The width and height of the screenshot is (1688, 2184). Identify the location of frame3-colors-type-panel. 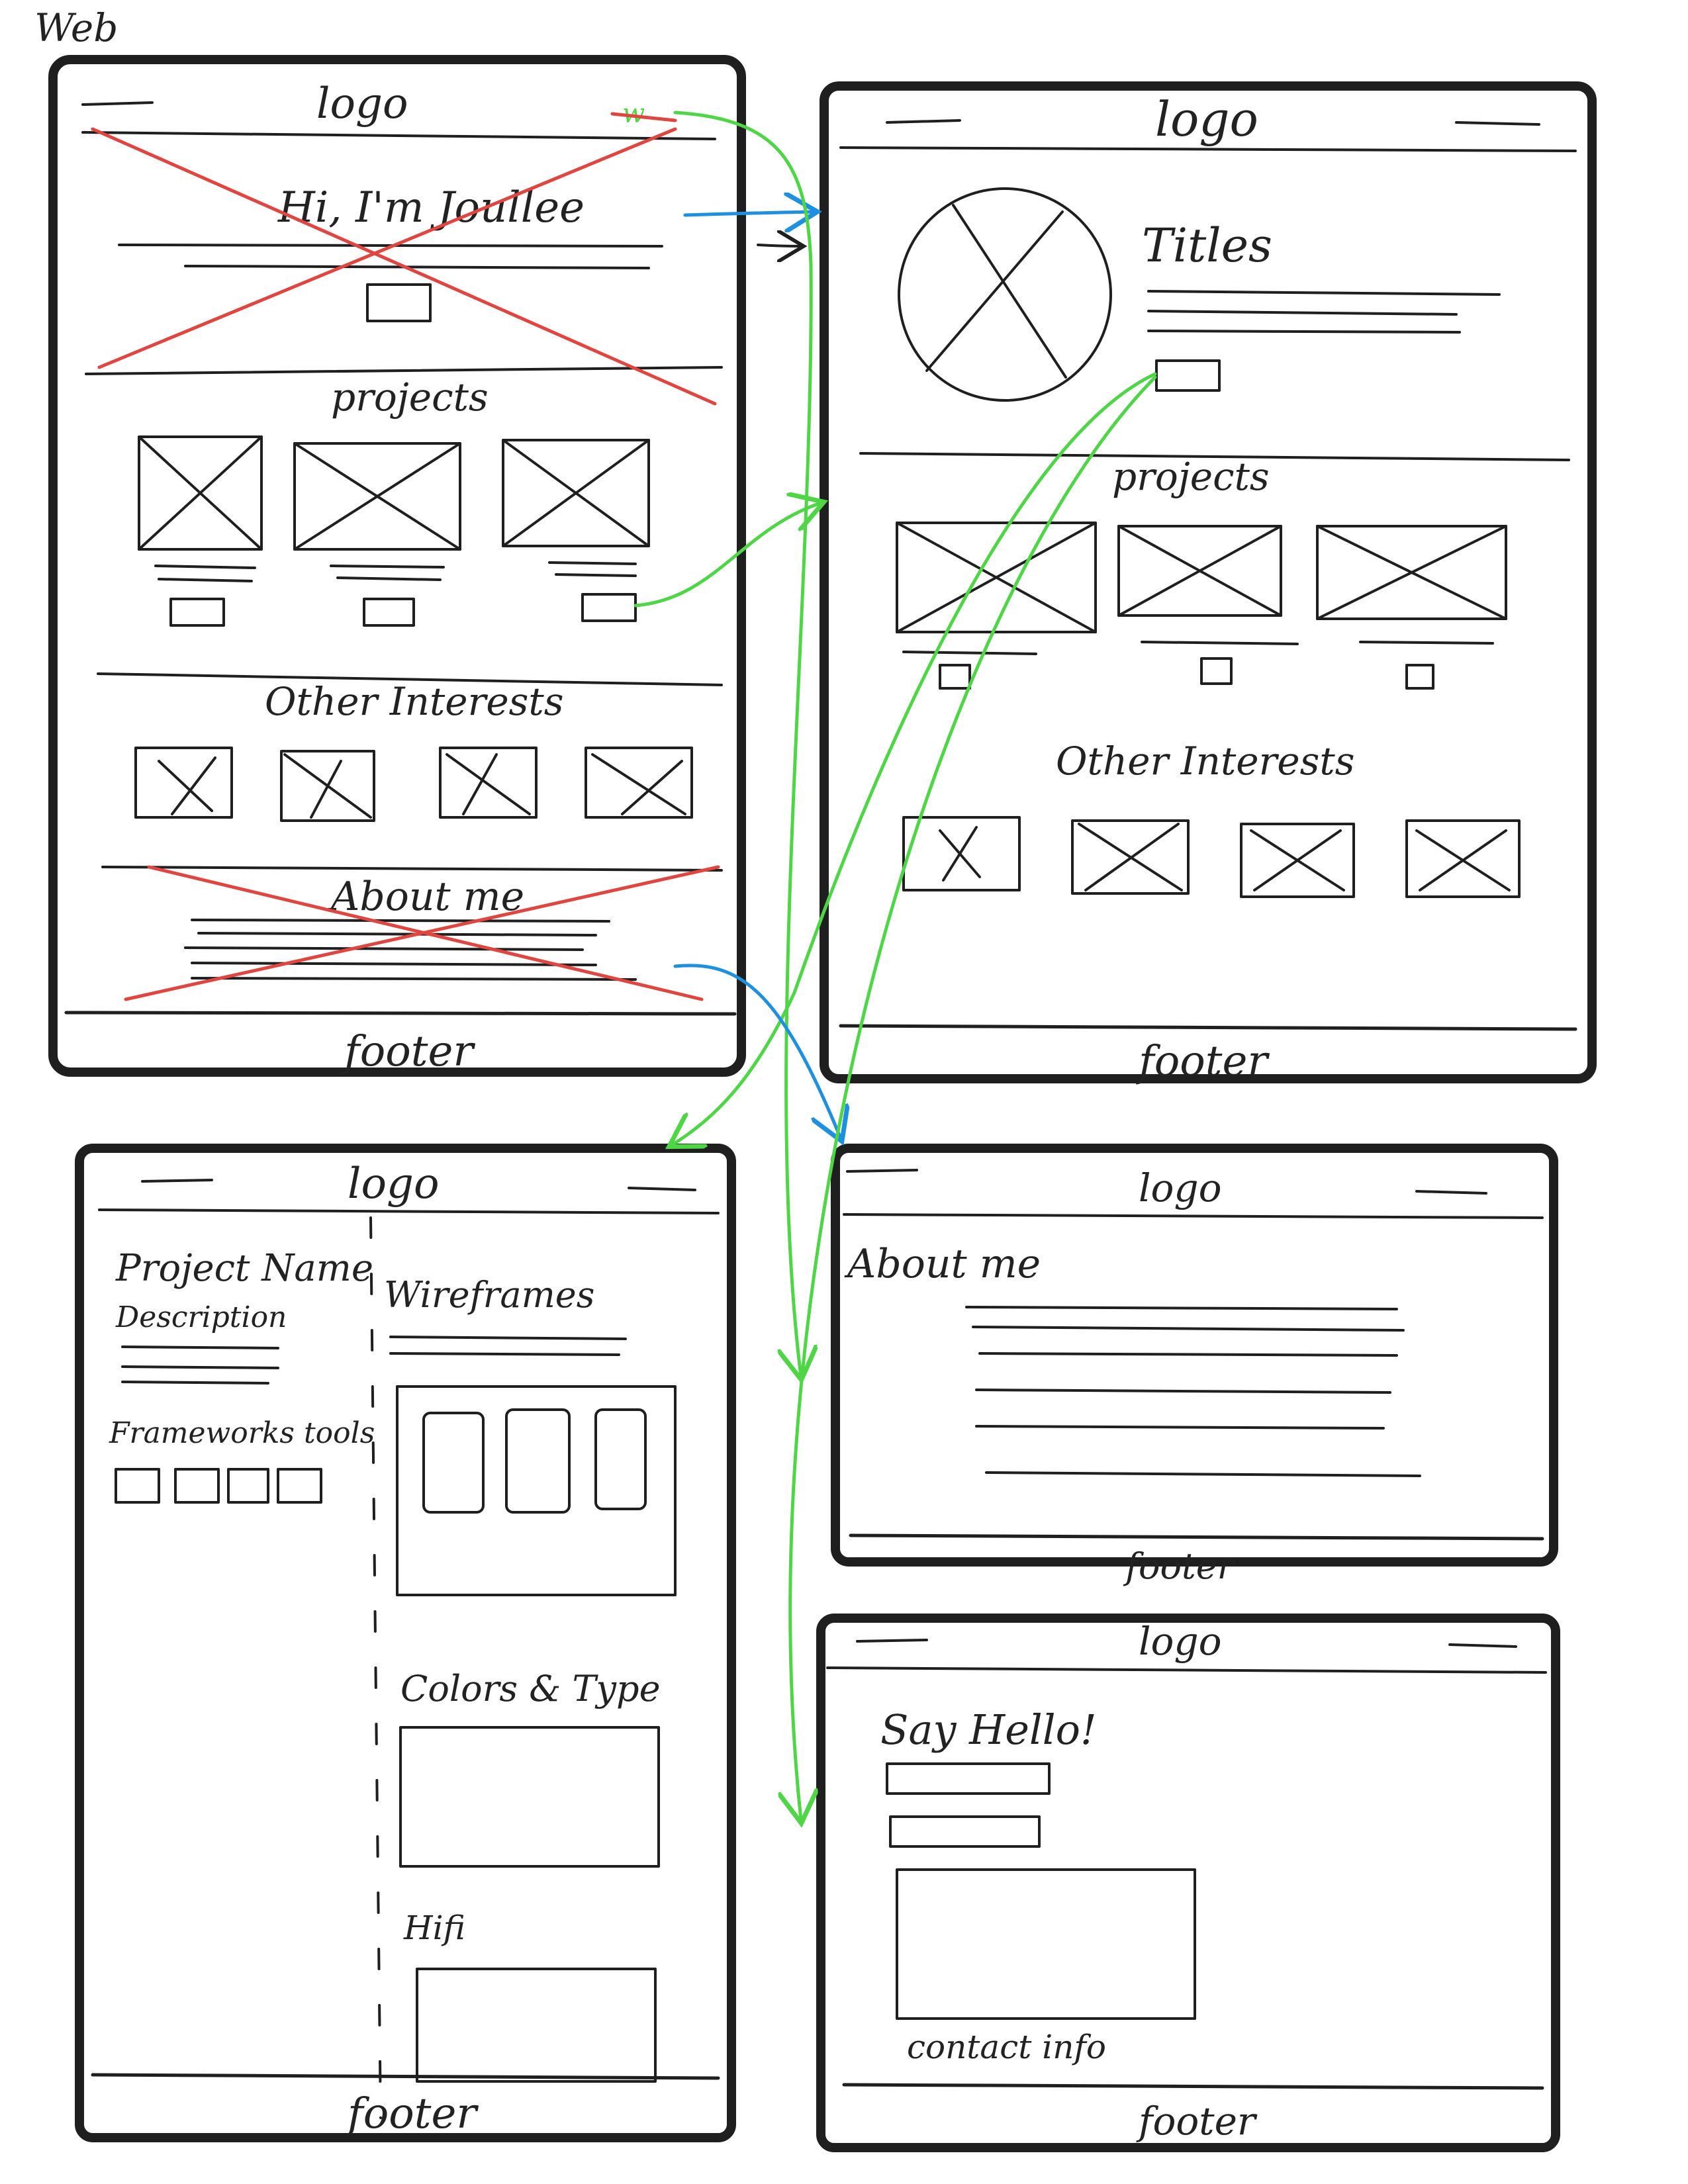
(529, 1797).